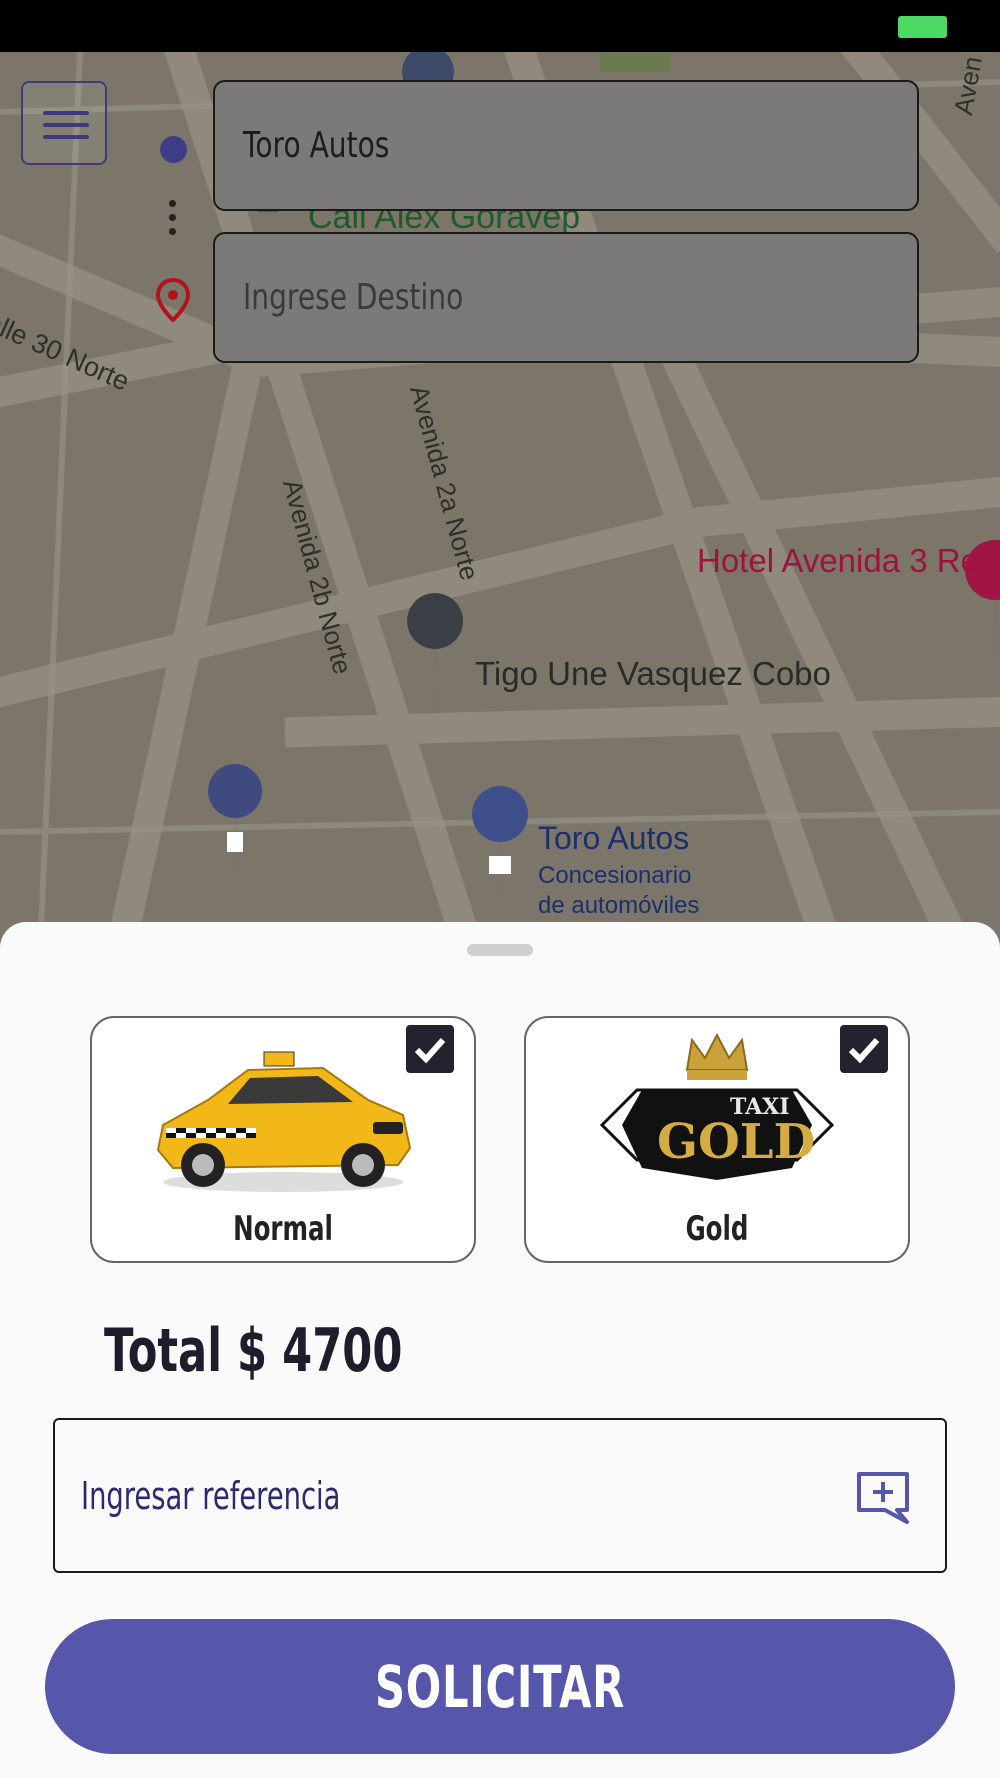 This screenshot has height=1778, width=1000. What do you see at coordinates (316, 145) in the screenshot?
I see `origin-value: Toro Autos` at bounding box center [316, 145].